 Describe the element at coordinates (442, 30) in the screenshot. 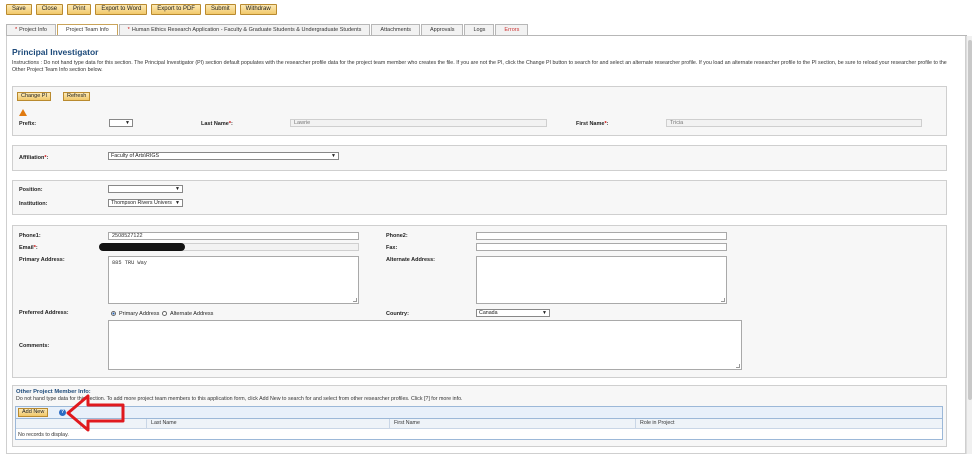

I see `tab-label: Approvals` at that location.